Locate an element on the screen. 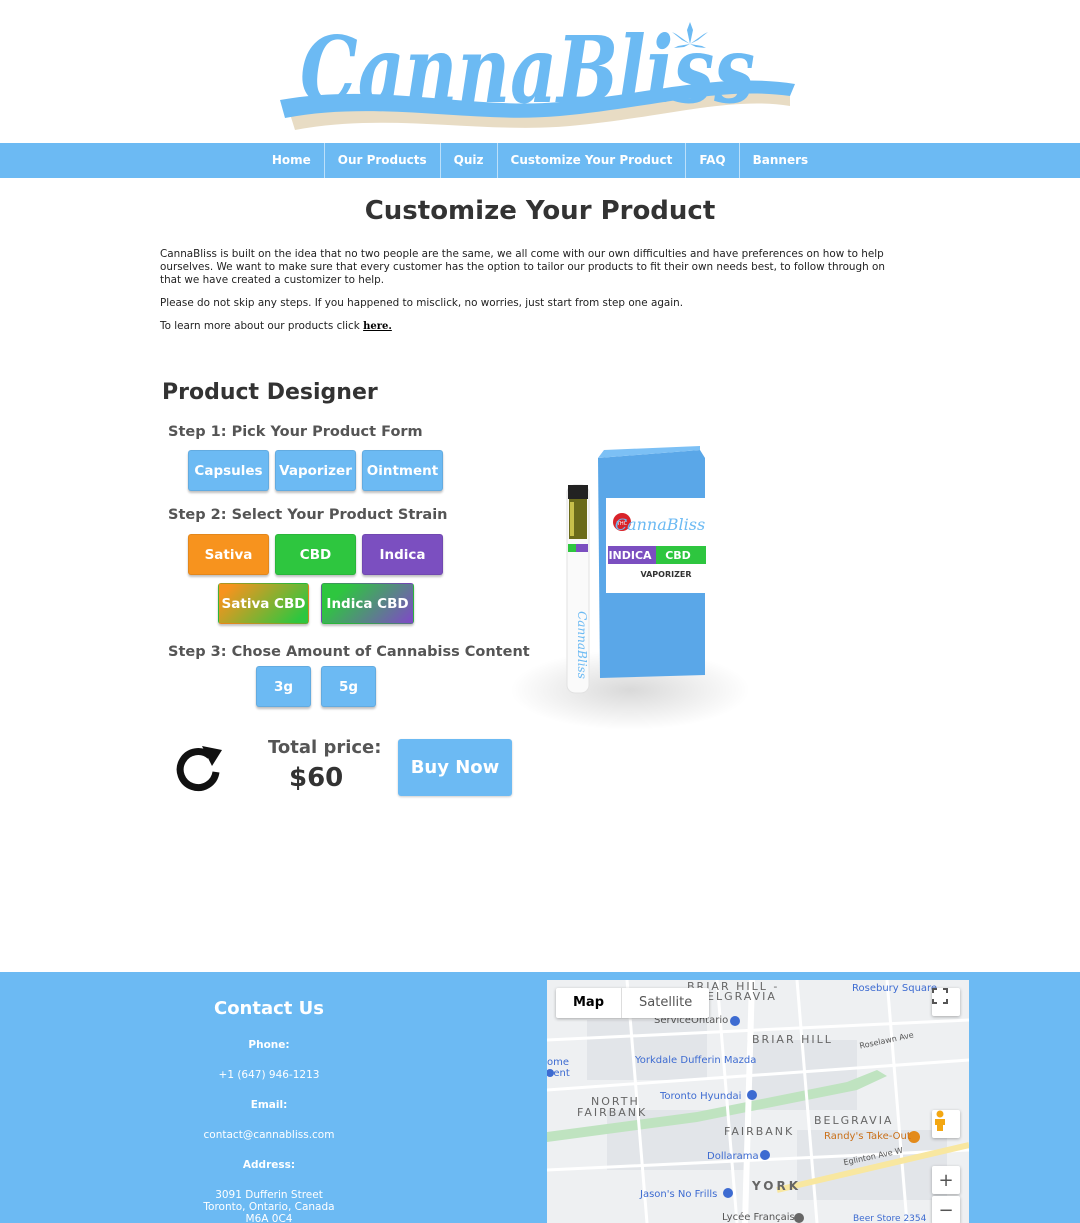 The height and width of the screenshot is (1223, 1080). email-value: contact@cannabliss.com is located at coordinates (269, 1135).